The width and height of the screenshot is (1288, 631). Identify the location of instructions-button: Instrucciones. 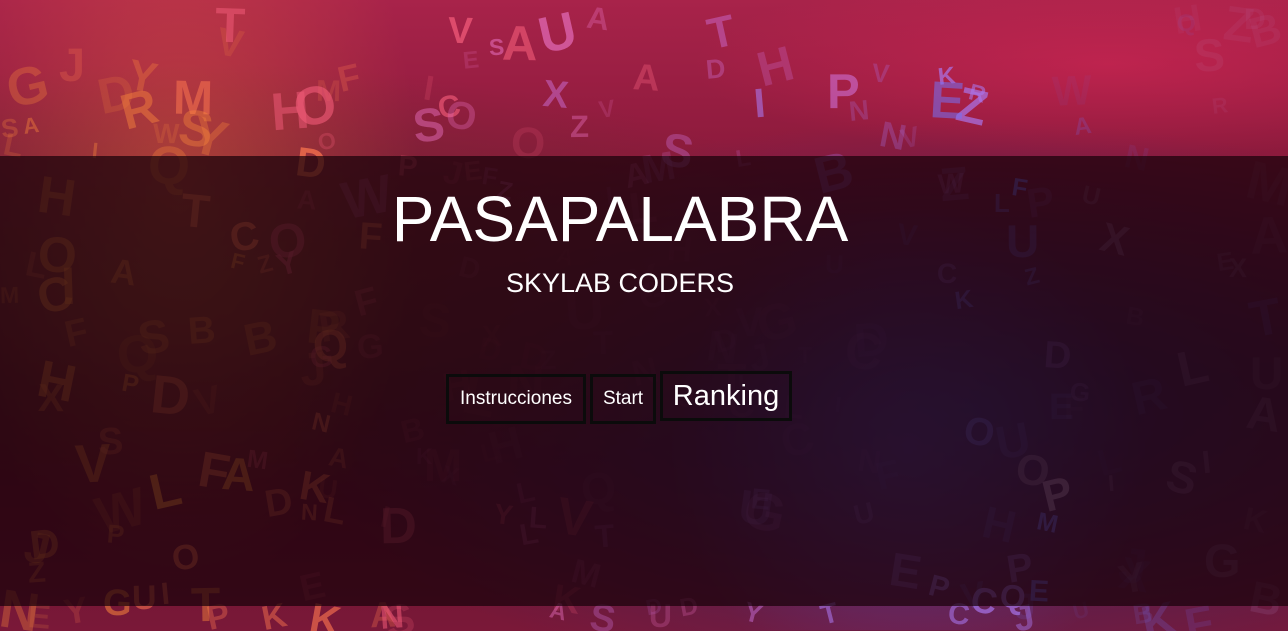
(516, 399).